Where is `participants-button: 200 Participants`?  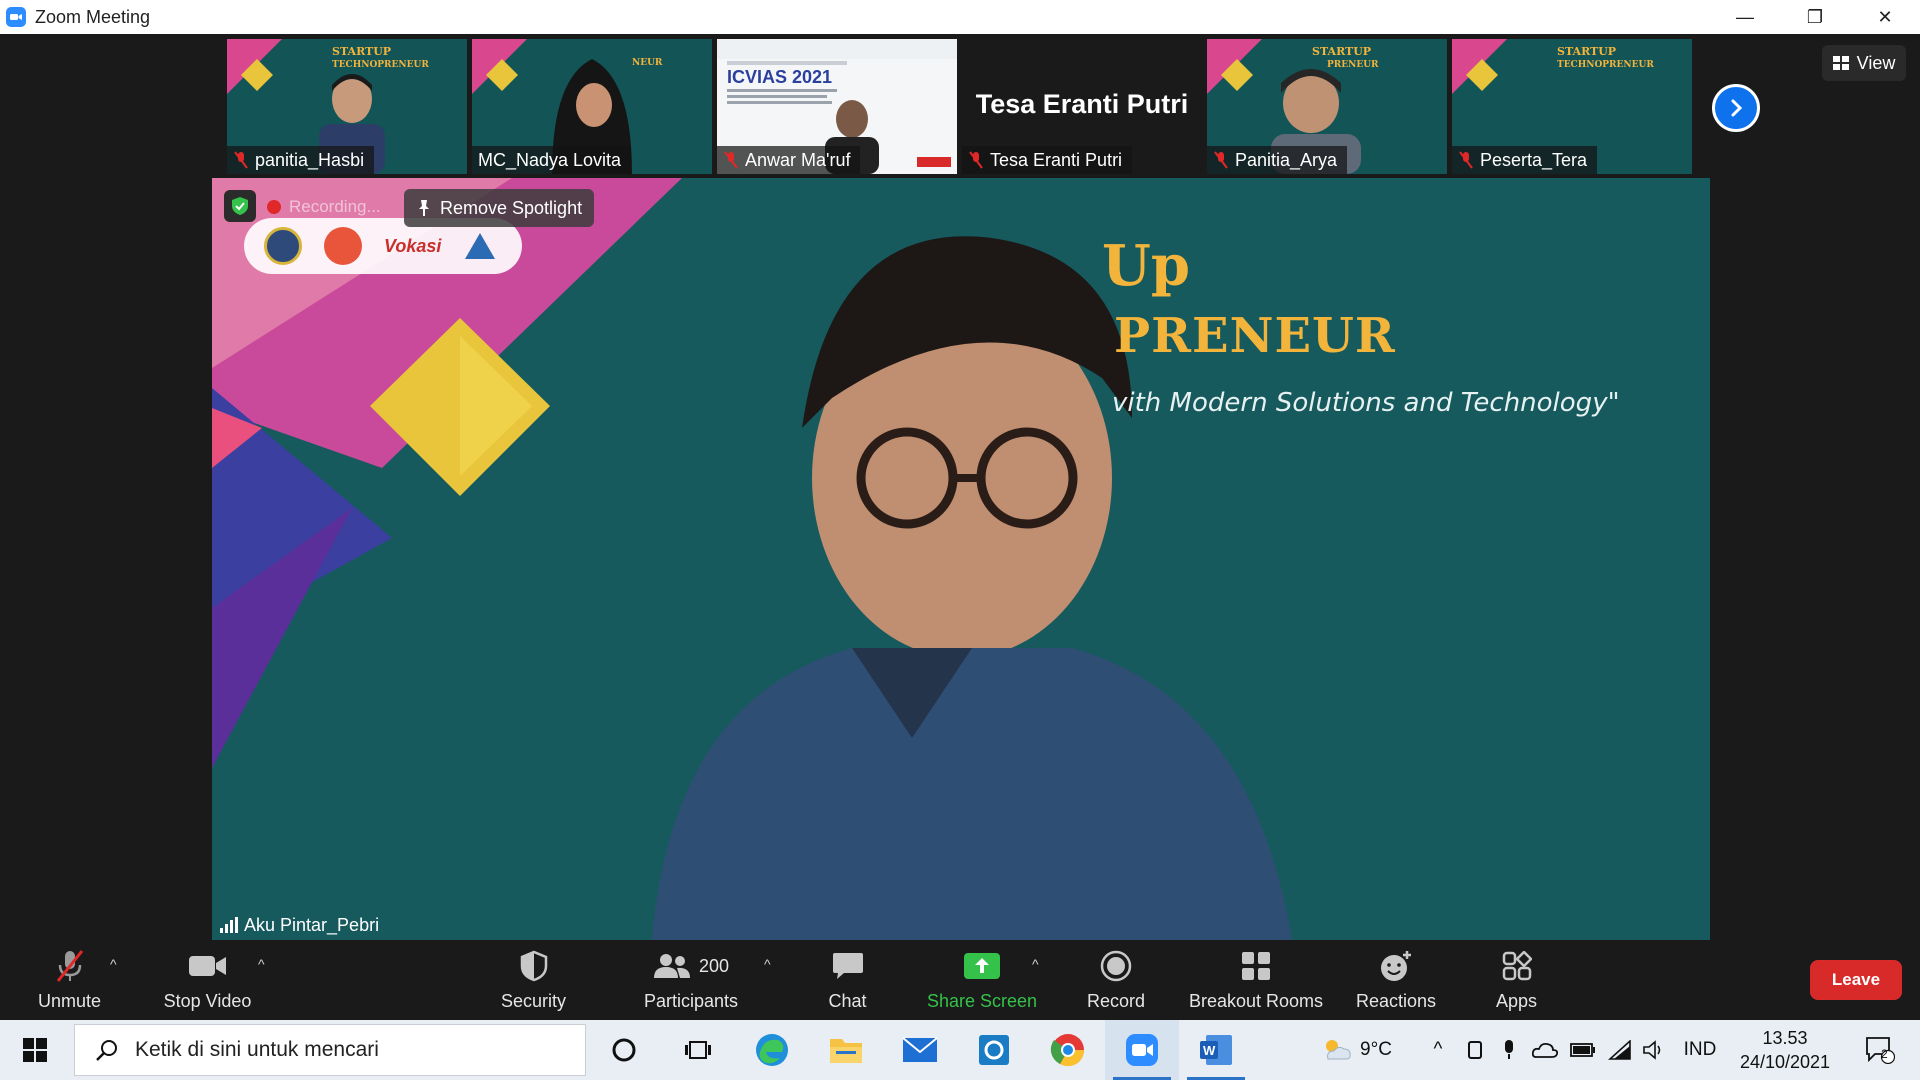
participants-button: 200 Participants is located at coordinates (691, 980).